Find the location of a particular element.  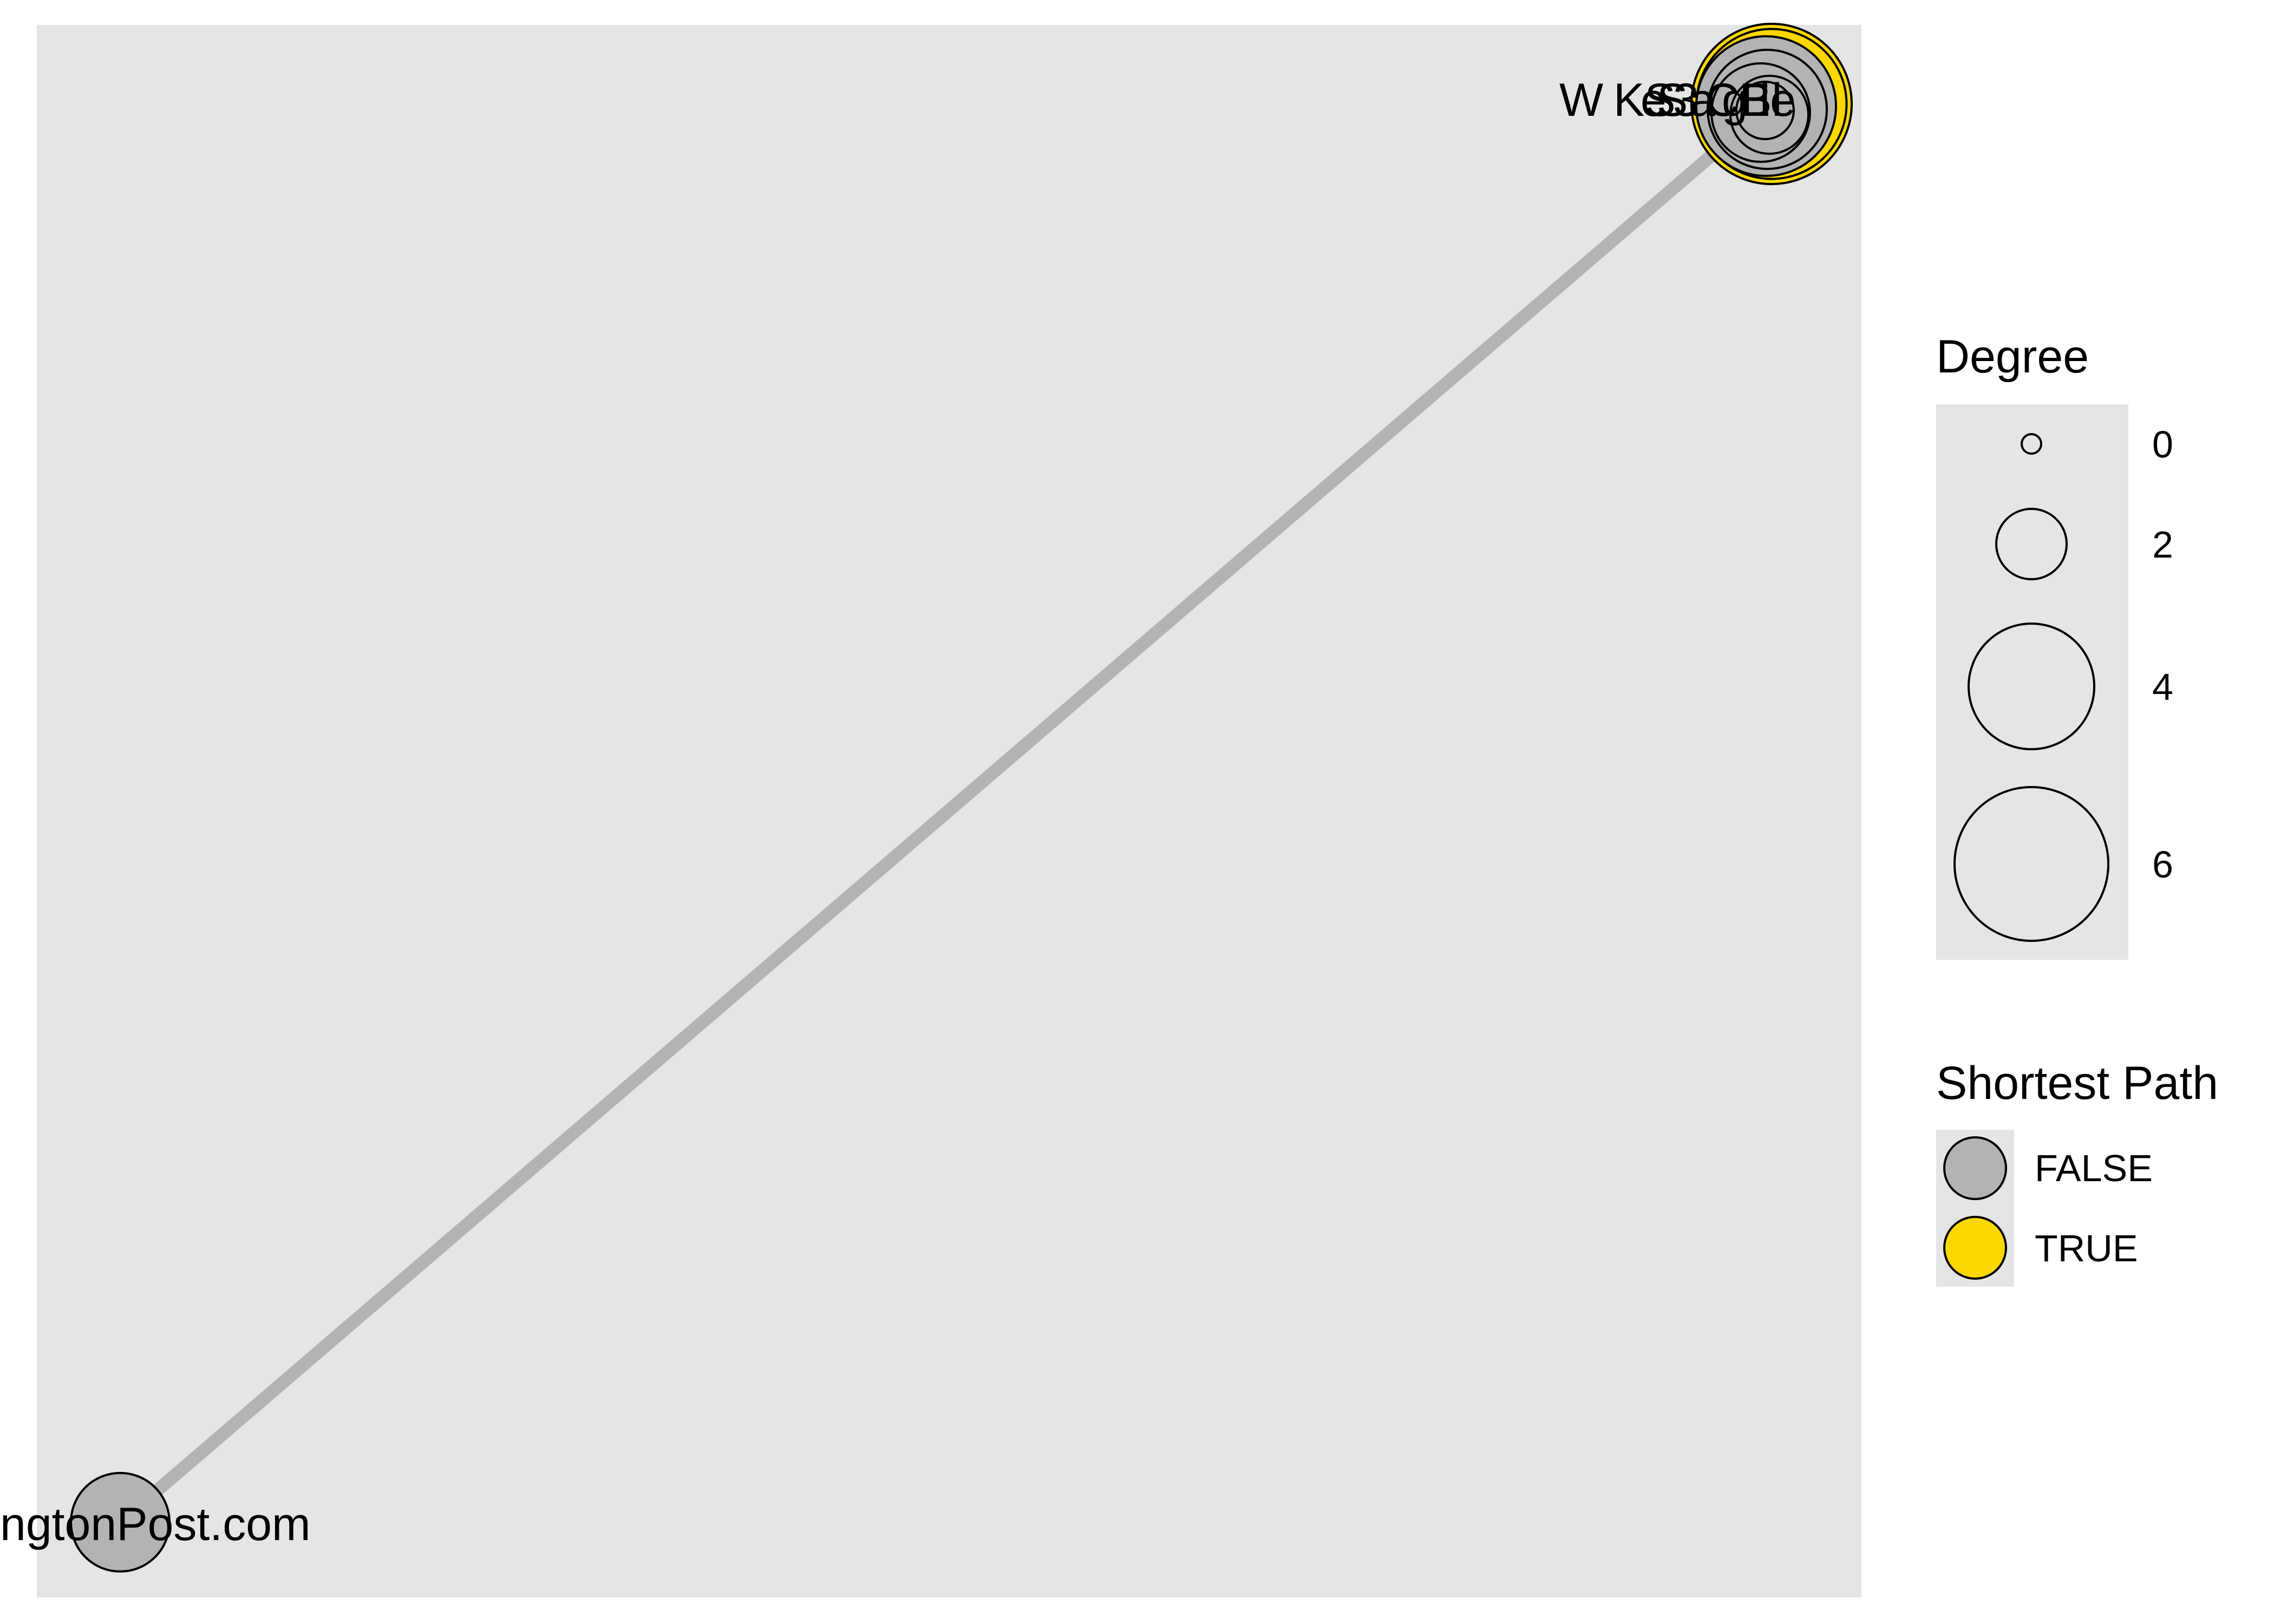

legend-degree: Degree 0 2 4 6 is located at coordinates (2054, 645).